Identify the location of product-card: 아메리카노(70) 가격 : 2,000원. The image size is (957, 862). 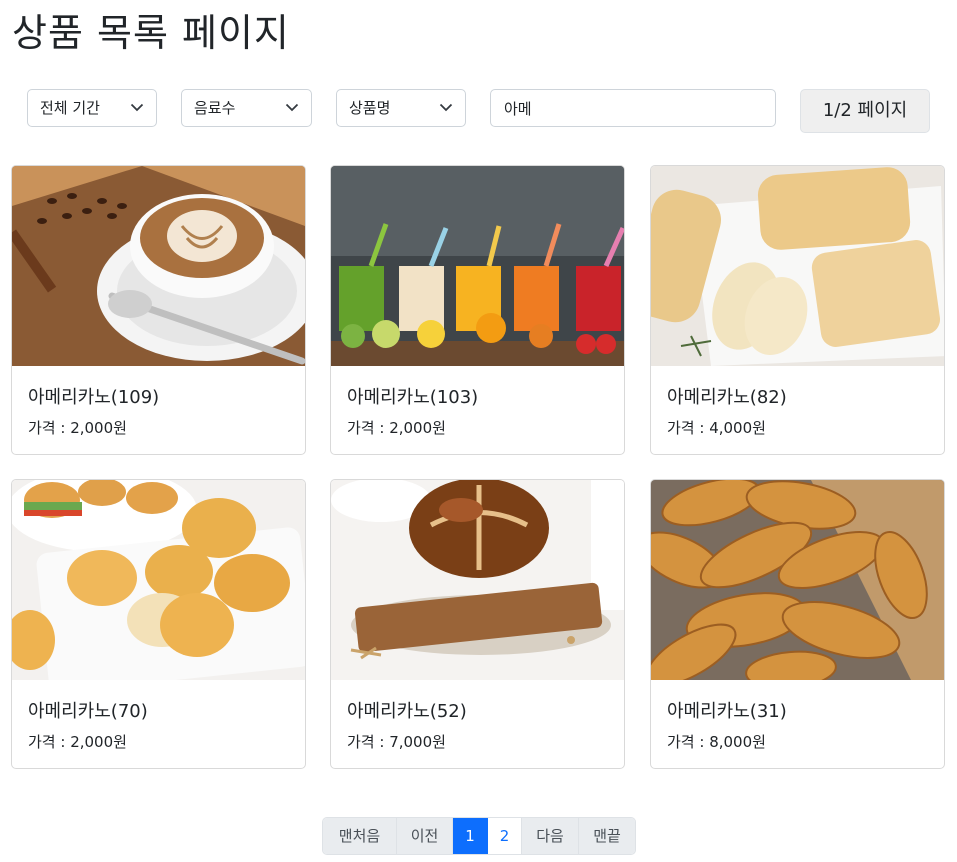
(158, 624).